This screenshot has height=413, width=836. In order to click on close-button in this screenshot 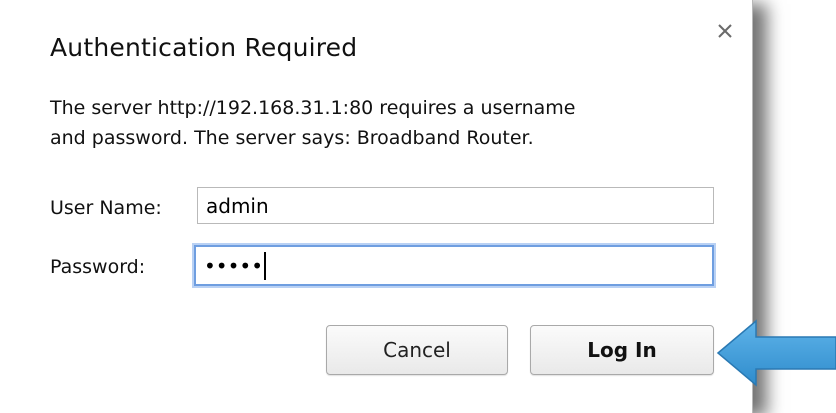, I will do `click(725, 31)`.